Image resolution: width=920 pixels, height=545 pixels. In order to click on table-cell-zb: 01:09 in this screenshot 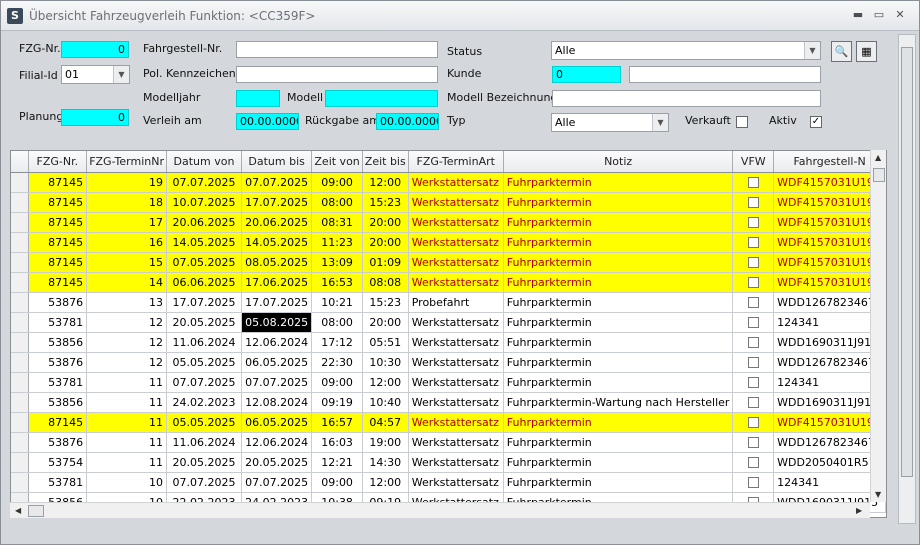, I will do `click(385, 262)`.